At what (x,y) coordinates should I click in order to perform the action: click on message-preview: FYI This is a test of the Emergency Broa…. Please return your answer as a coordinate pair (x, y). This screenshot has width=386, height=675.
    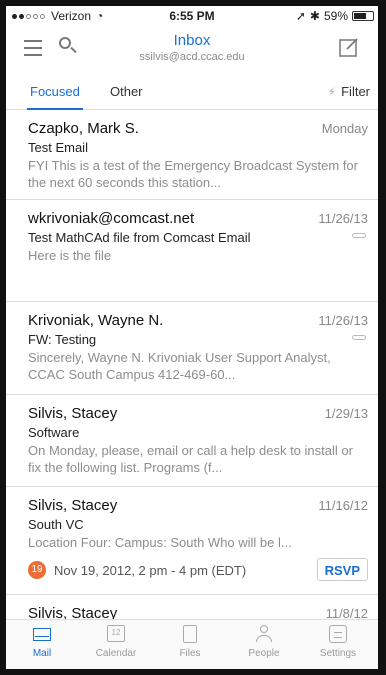
    Looking at the image, I should click on (193, 174).